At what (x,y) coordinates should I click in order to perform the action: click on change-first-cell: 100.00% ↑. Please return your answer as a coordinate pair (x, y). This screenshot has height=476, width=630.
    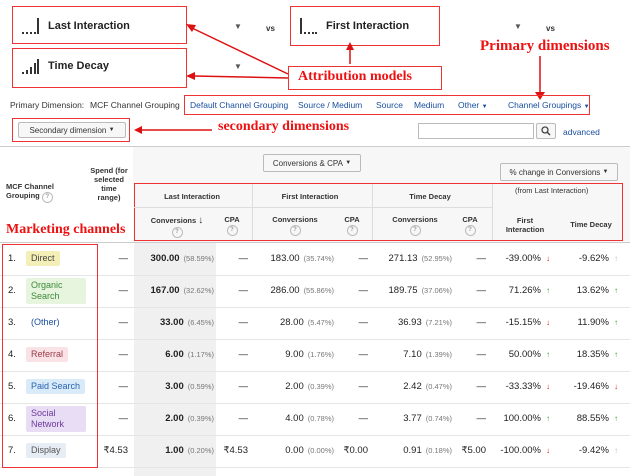
    Looking at the image, I should click on (522, 418).